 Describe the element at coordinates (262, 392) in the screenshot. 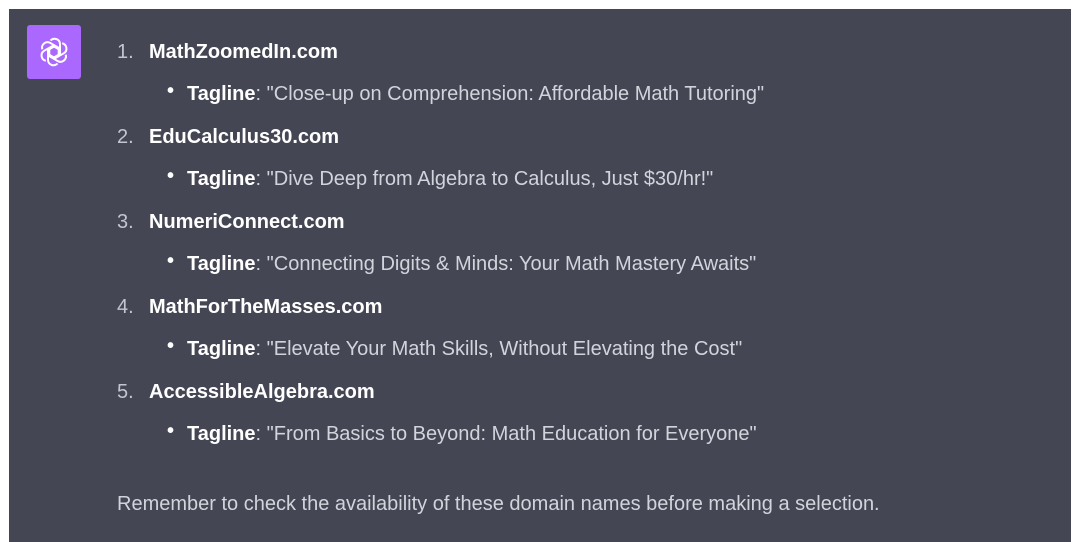

I see `domain-name: AccessibleAlgebra.com` at that location.